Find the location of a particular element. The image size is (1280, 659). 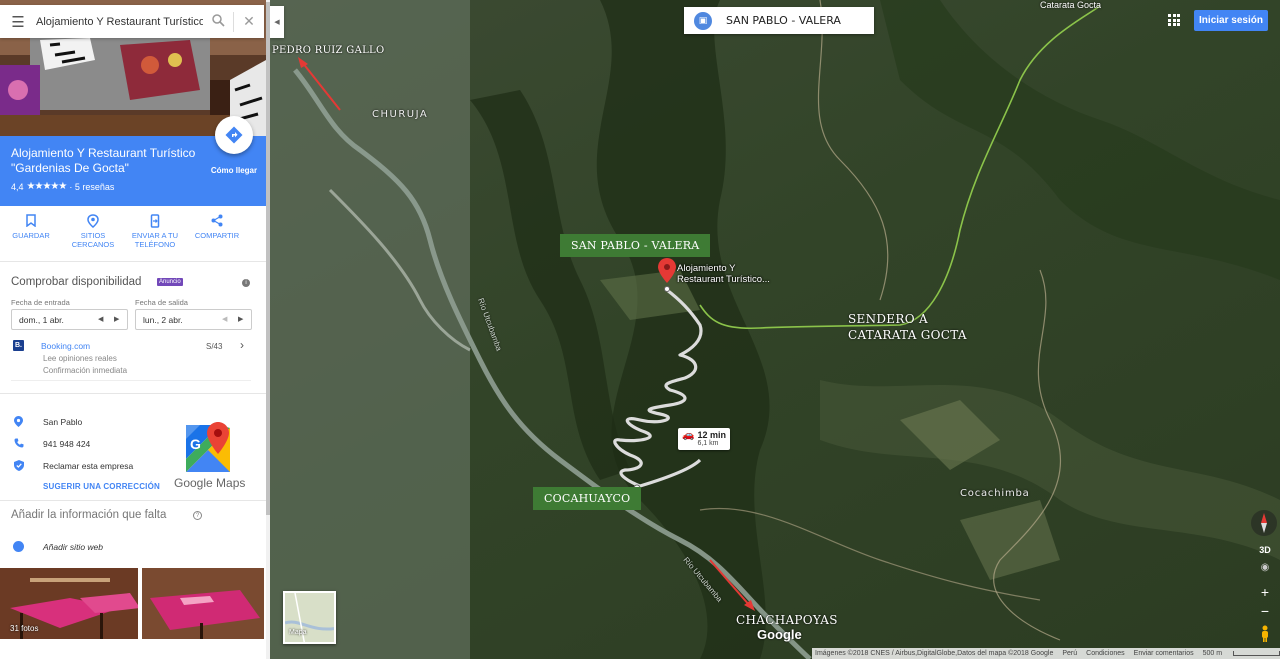

car-icon: 🚗 is located at coordinates (688, 435).